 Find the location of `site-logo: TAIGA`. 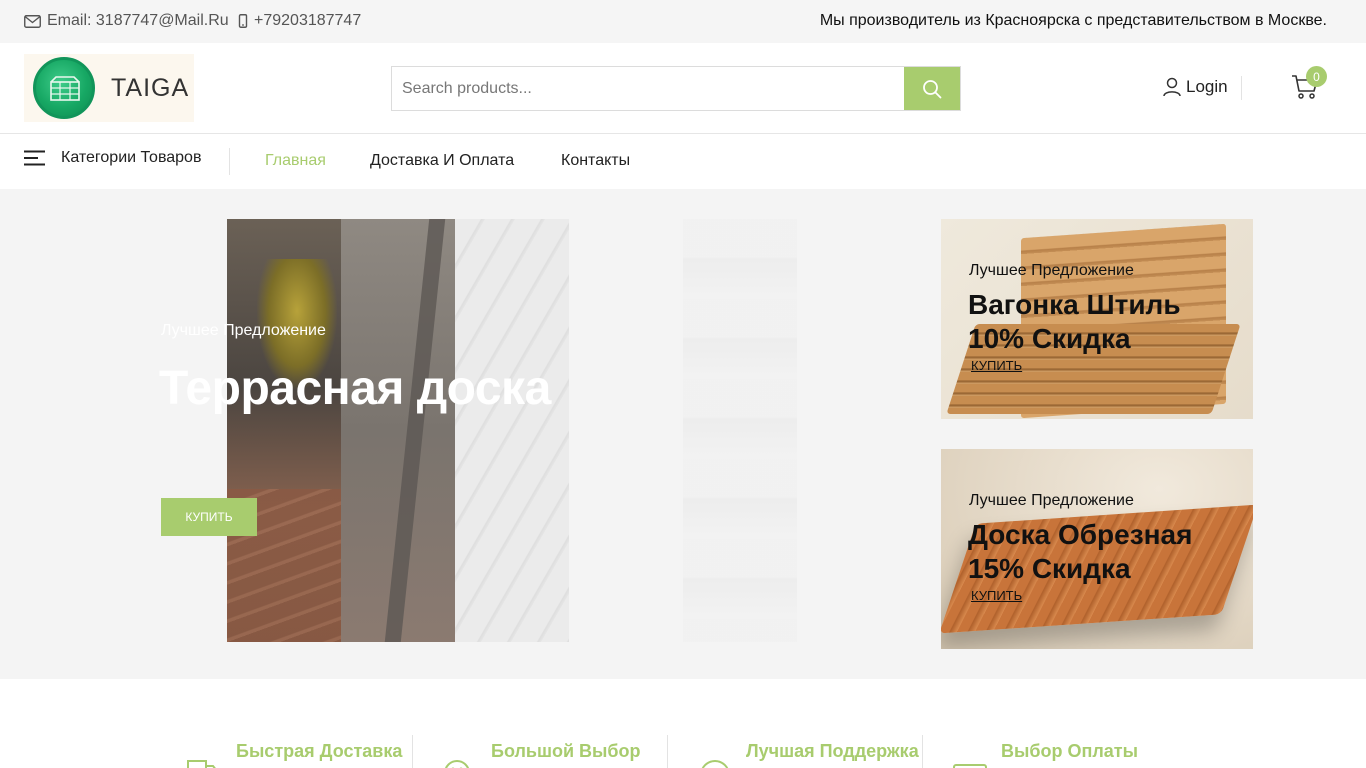

site-logo: TAIGA is located at coordinates (109, 88).